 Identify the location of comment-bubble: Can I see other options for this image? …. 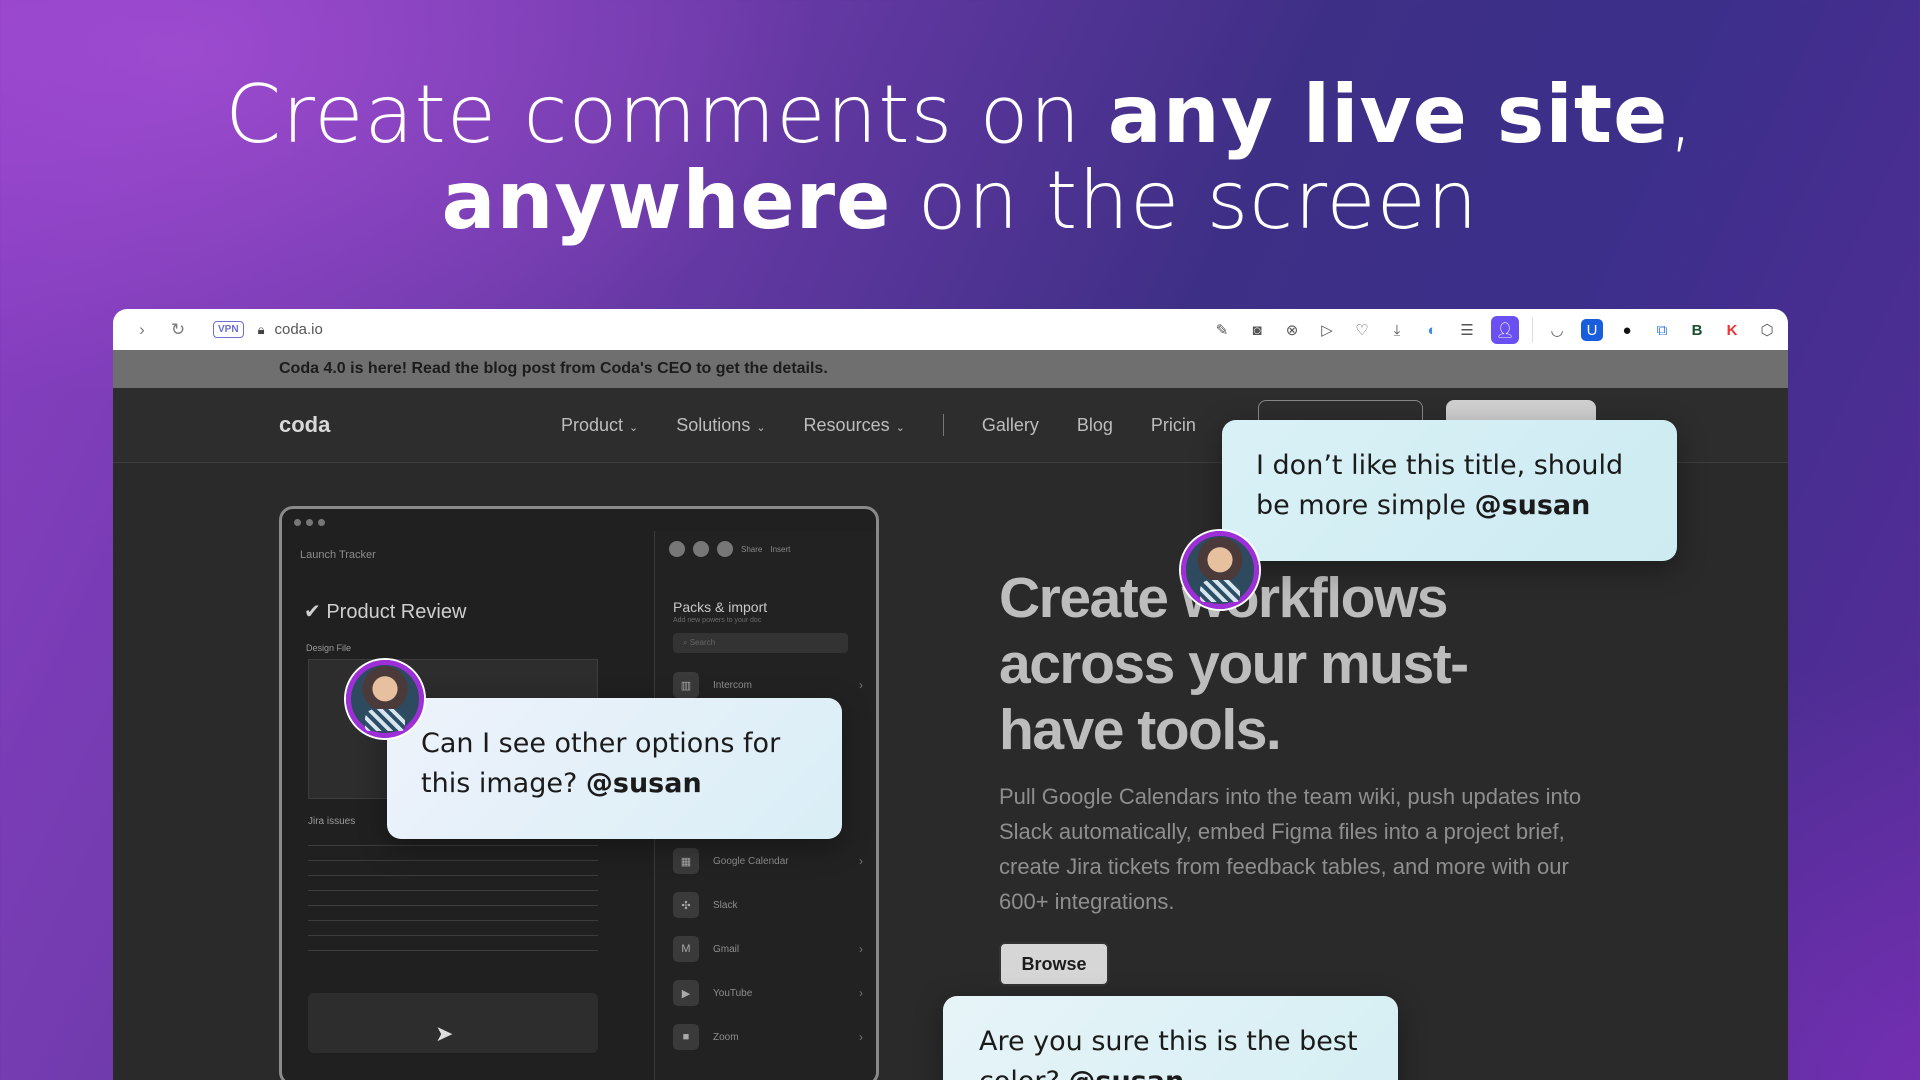
(614, 768).